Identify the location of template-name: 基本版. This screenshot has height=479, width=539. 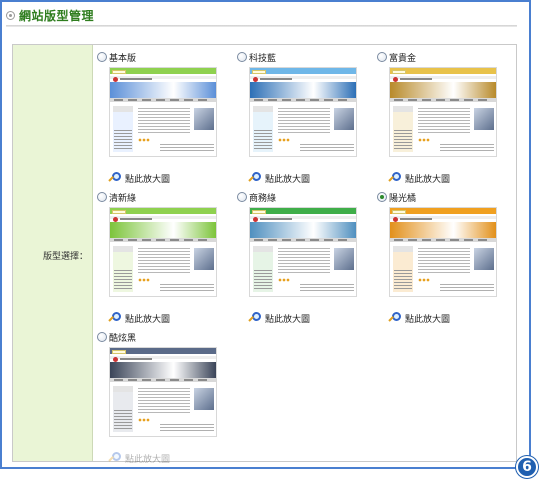
(122, 57).